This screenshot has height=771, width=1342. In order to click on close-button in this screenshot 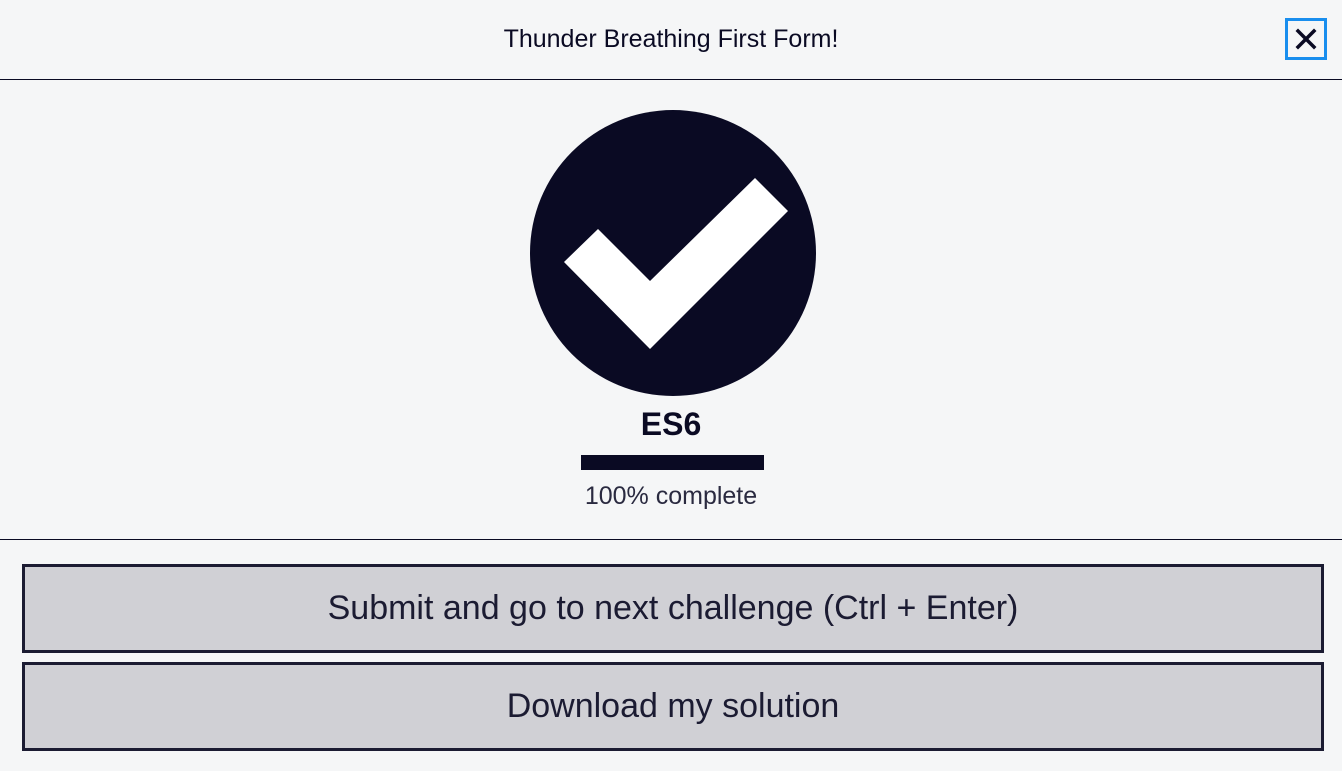, I will do `click(1306, 39)`.